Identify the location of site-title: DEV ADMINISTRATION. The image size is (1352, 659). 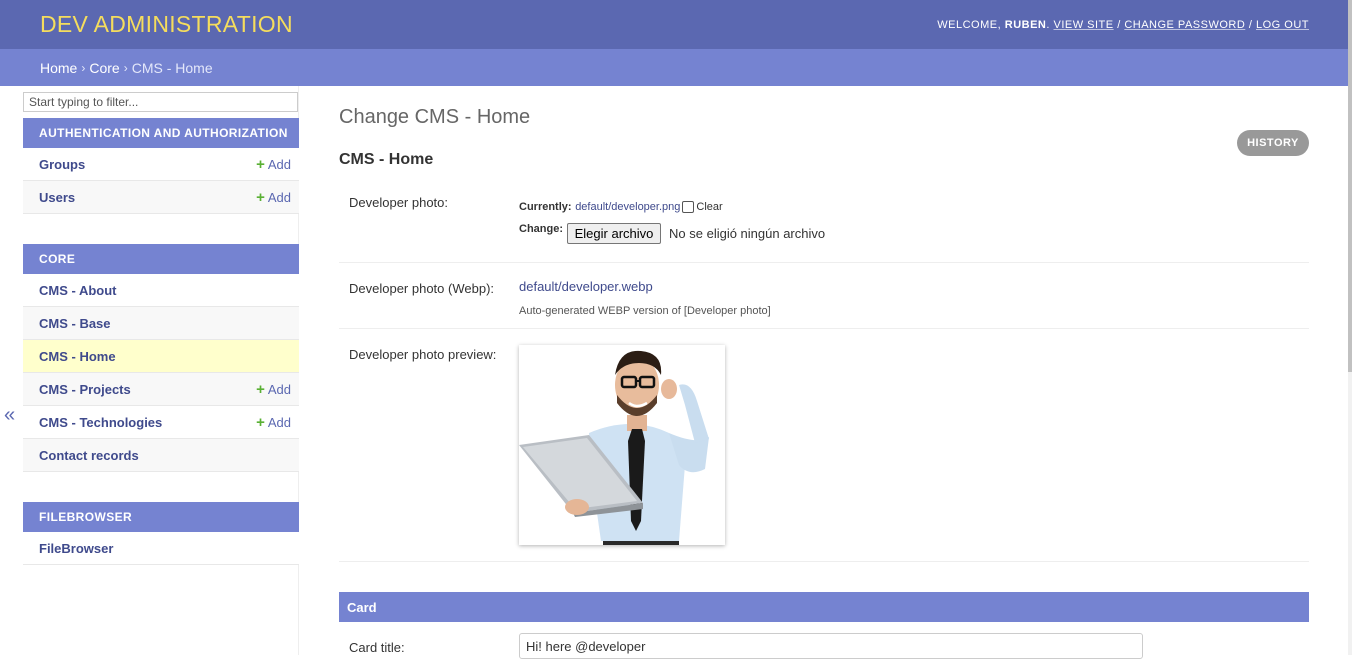
(166, 24).